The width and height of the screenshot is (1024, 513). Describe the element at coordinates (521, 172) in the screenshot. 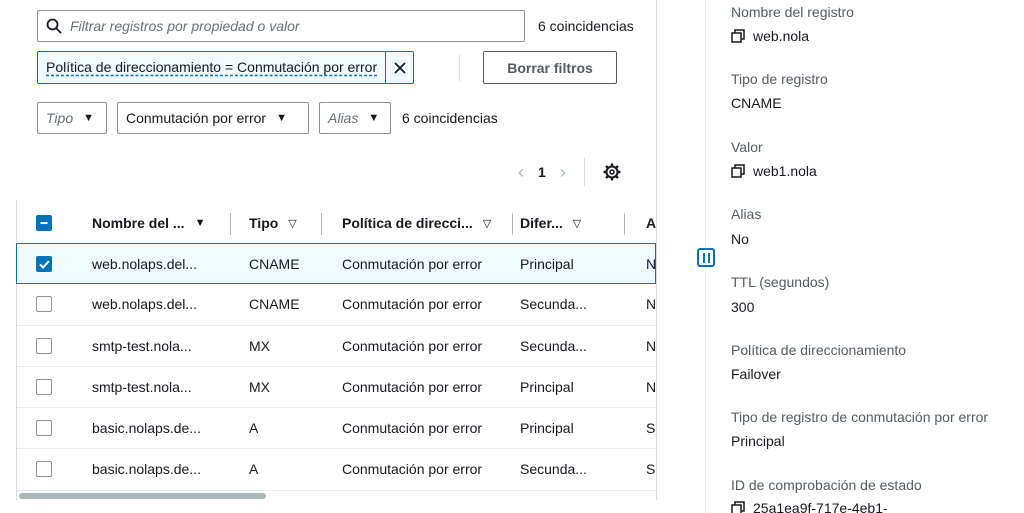

I see `previous-page-icon: ‹` at that location.